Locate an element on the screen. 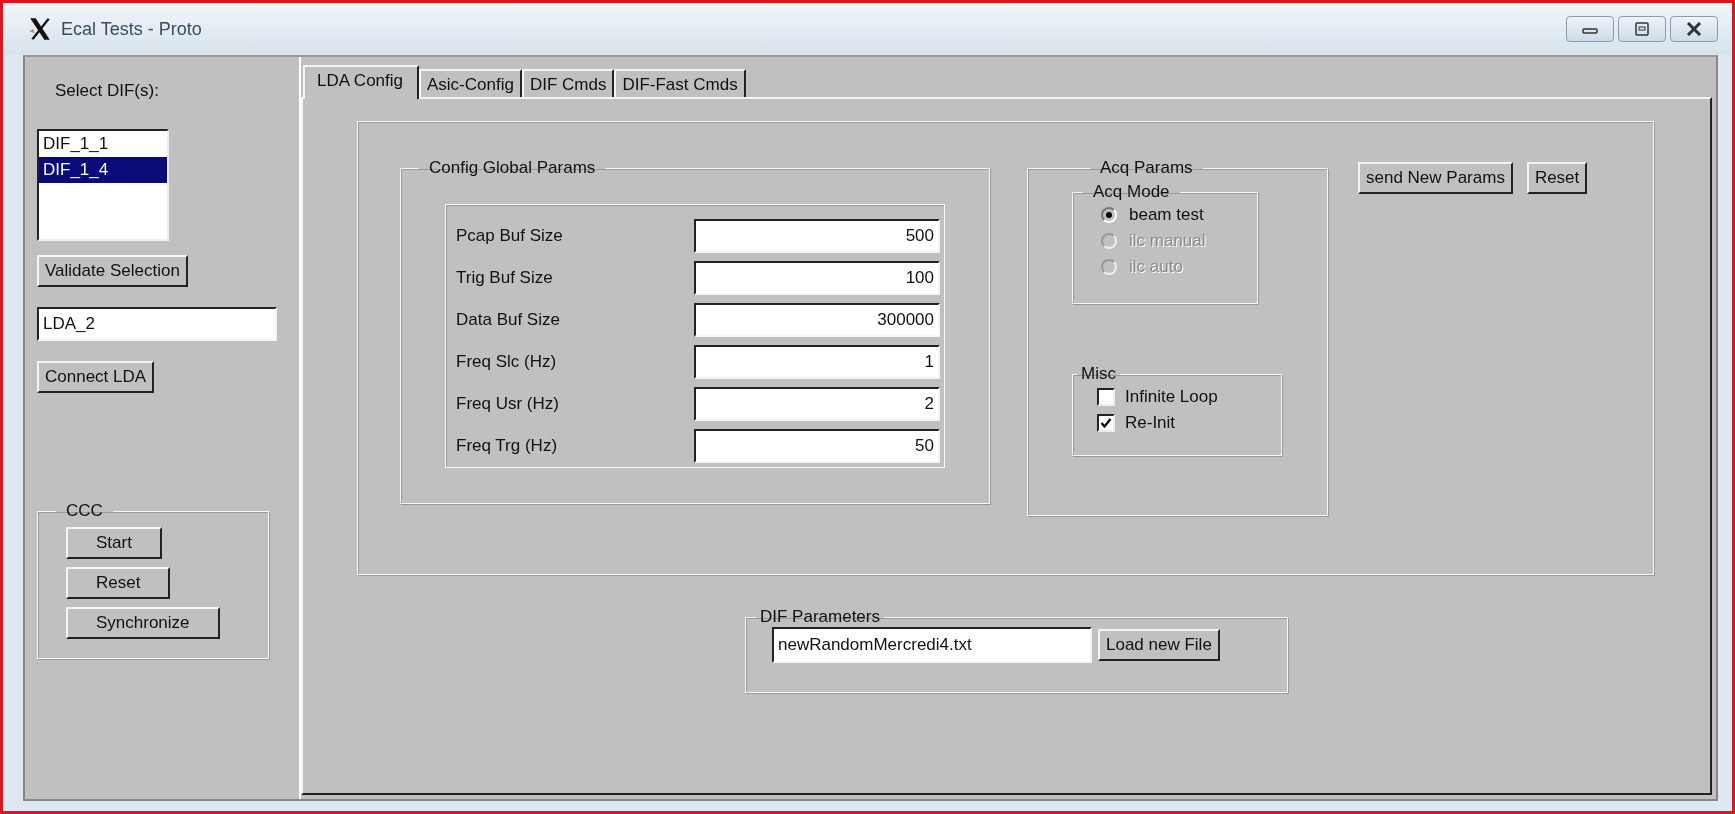 This screenshot has height=814, width=1735. ccc-button: Start is located at coordinates (114, 543).